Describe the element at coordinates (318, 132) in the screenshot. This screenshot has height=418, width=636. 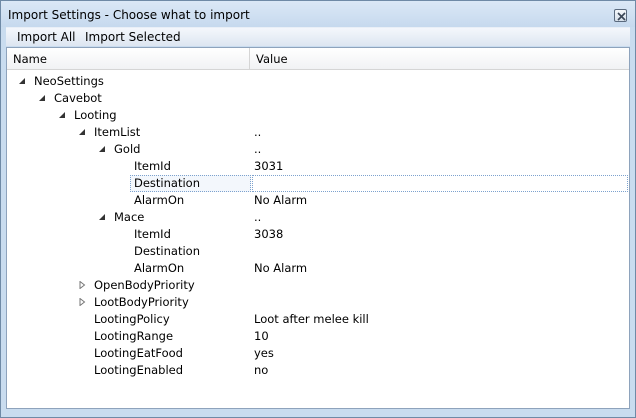
I see `tree-row-itemlist: ItemList ..` at that location.